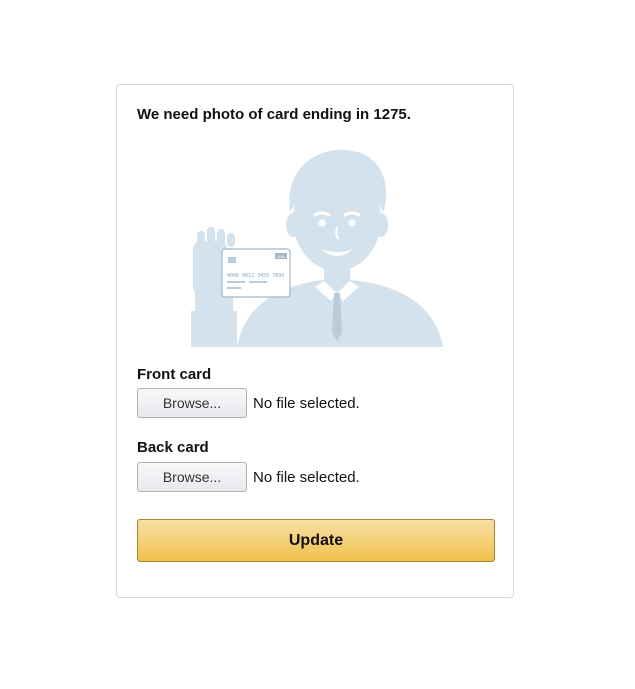 This screenshot has height=689, width=635. What do you see at coordinates (281, 257) in the screenshot?
I see `card-brand-text: VISA` at bounding box center [281, 257].